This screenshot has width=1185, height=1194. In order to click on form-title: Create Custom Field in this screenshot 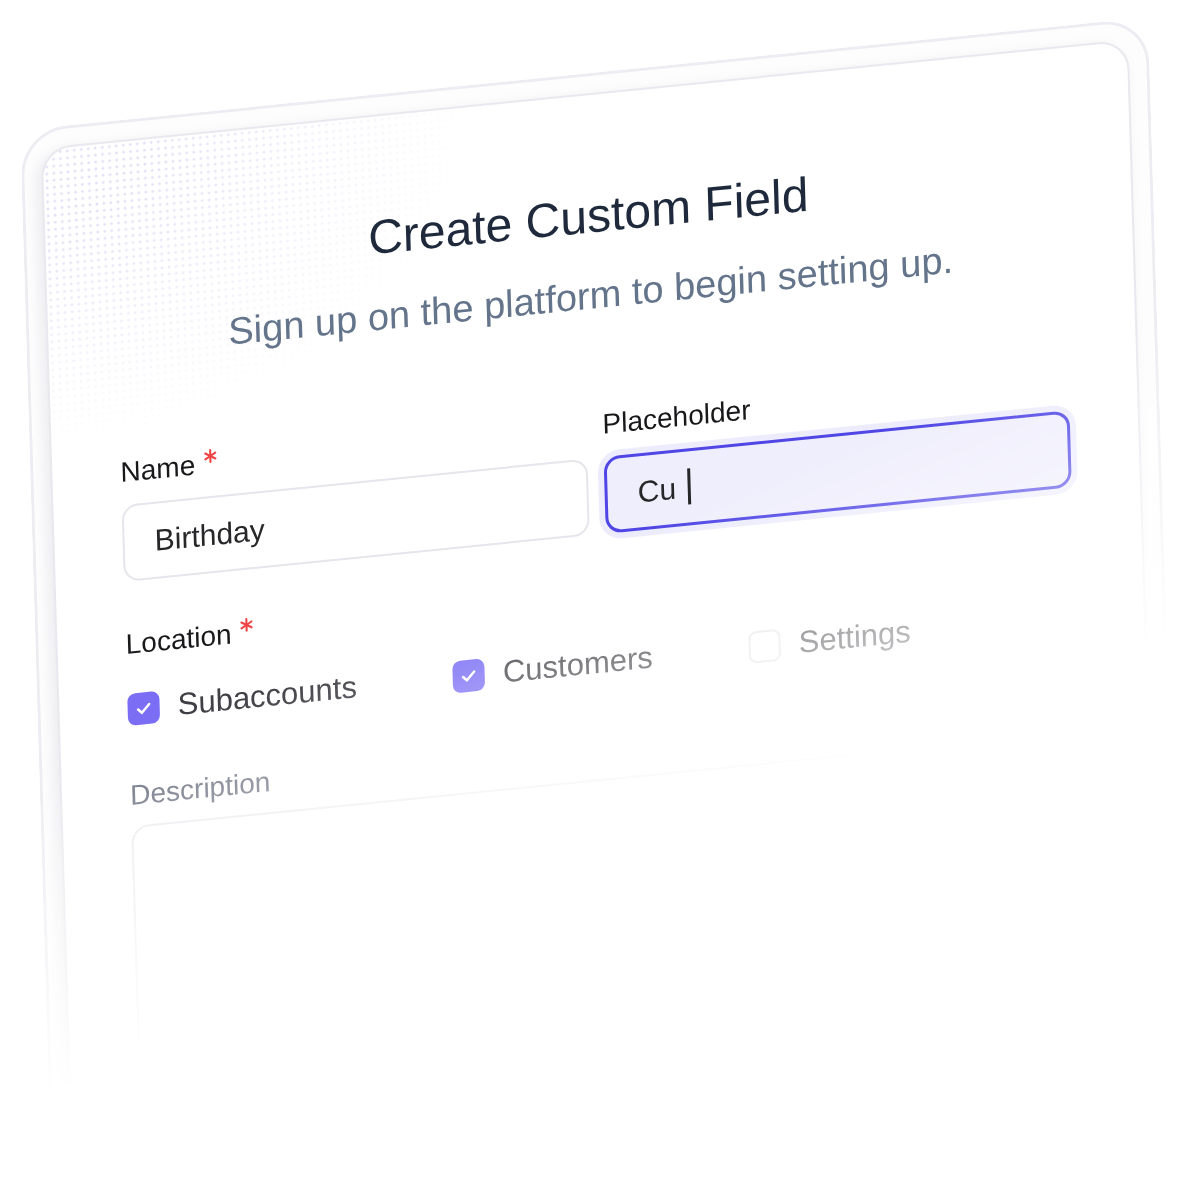, I will do `click(588, 215)`.